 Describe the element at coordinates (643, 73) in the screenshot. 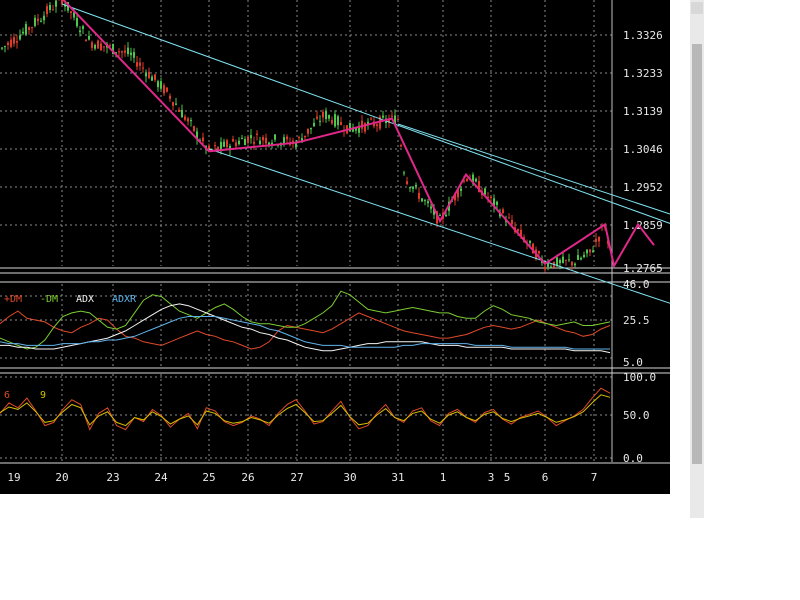

I see `price-tick-label: 1.3233` at that location.